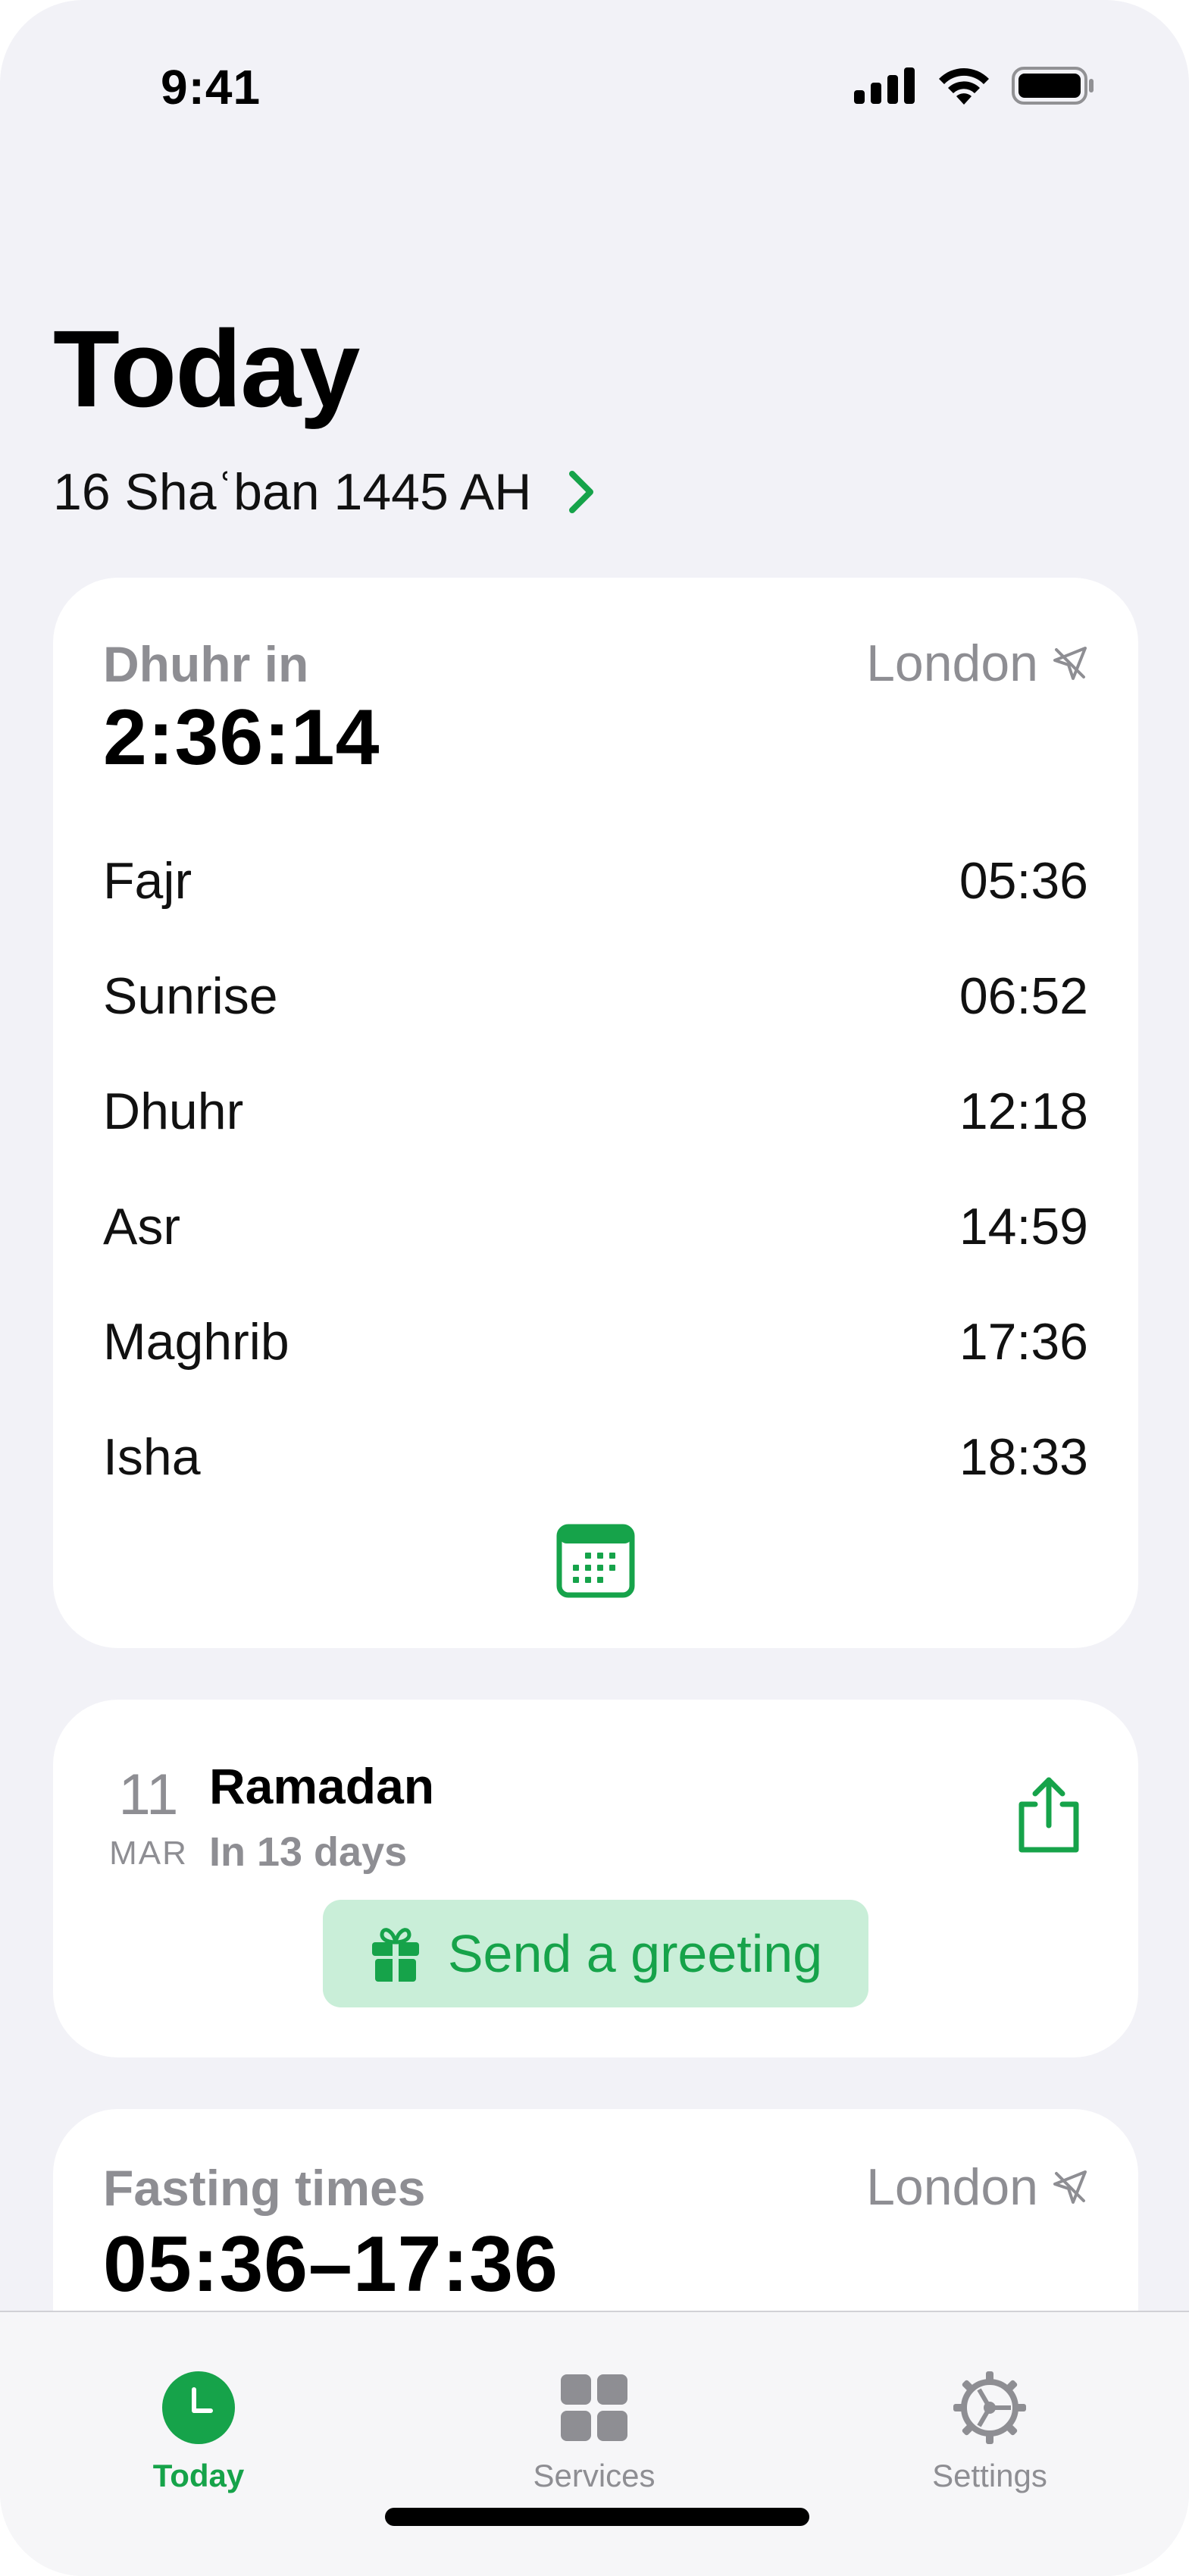 This screenshot has width=1189, height=2576. What do you see at coordinates (1023, 1111) in the screenshot?
I see `prayer-time: 12:18` at bounding box center [1023, 1111].